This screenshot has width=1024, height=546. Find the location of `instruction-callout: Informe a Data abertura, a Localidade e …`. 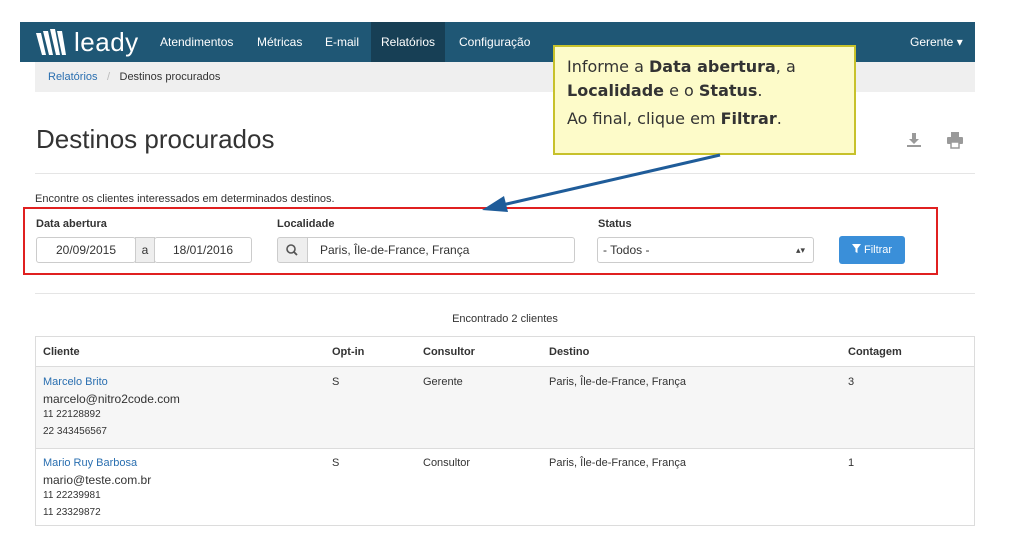

instruction-callout: Informe a Data abertura, a Localidade e … is located at coordinates (704, 100).